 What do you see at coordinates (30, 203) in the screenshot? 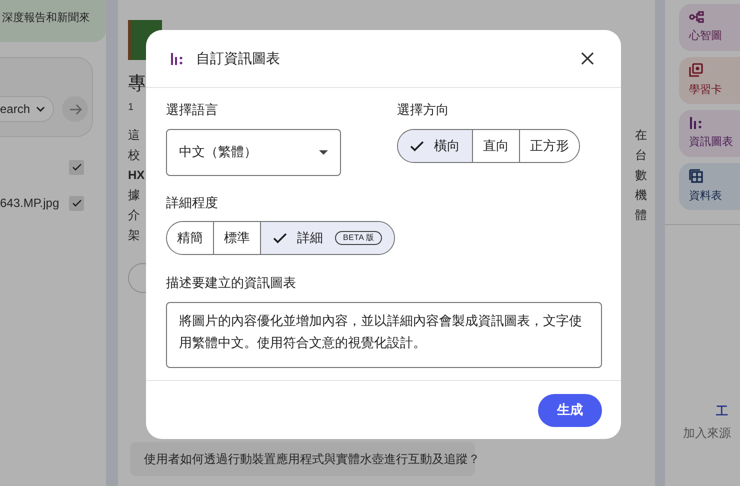
I see `source-name: 643.MP.jpg` at bounding box center [30, 203].